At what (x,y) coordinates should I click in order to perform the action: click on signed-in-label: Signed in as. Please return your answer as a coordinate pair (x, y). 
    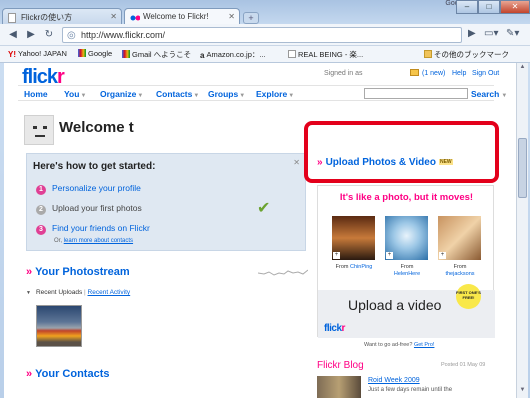
    Looking at the image, I should click on (343, 73).